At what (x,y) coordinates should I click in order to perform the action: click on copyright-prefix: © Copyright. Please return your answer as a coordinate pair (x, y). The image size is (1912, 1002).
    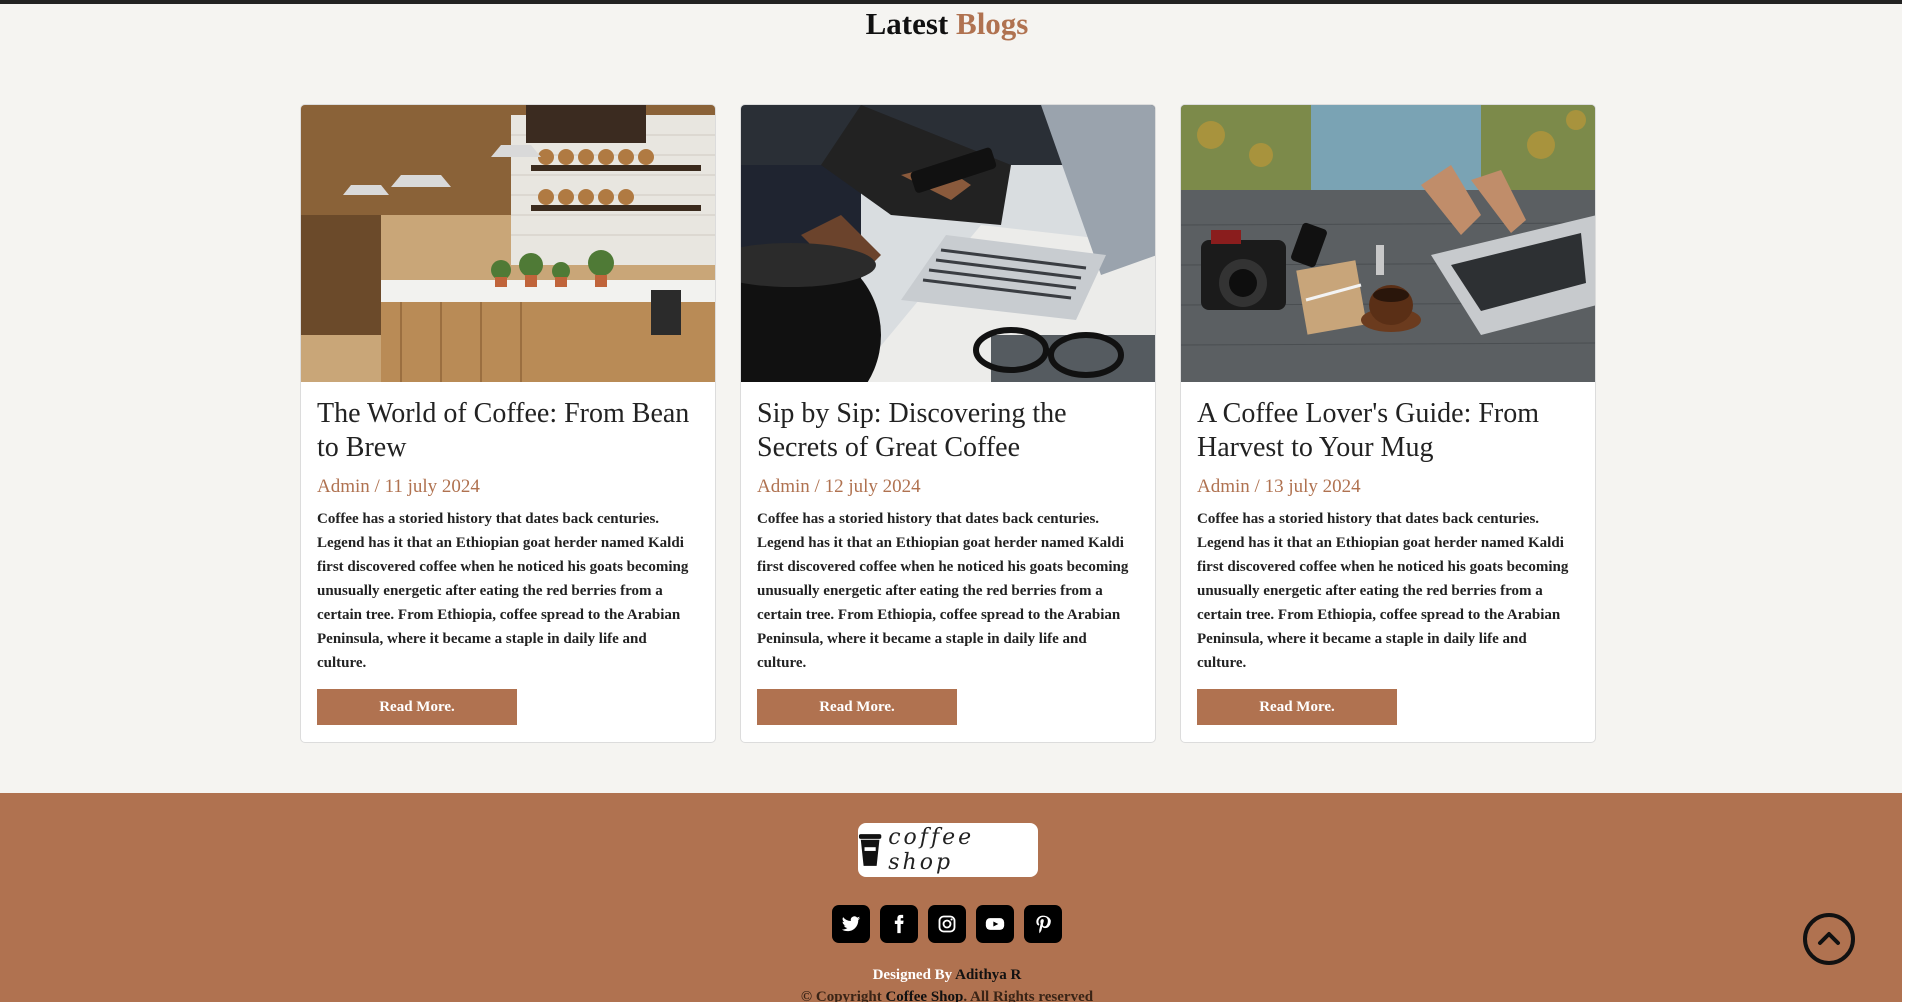
    Looking at the image, I should click on (841, 995).